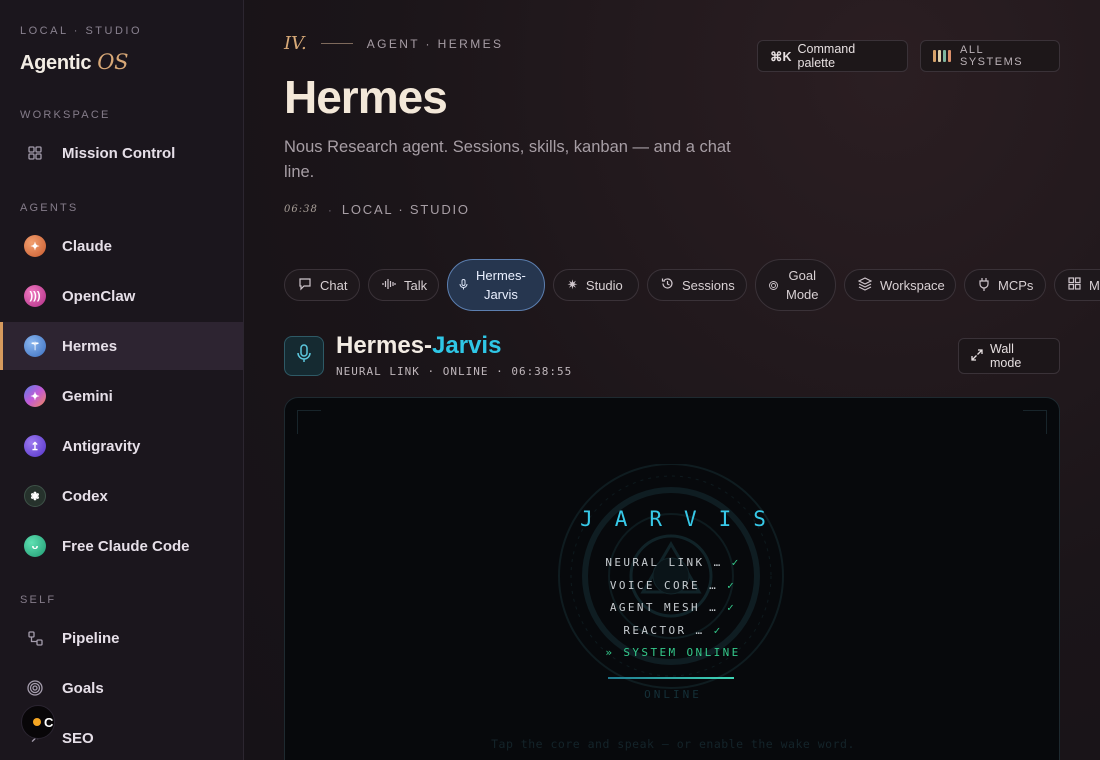 The image size is (1100, 760). Describe the element at coordinates (454, 371) in the screenshot. I see `neural-link-status: NEURAL LINK · ONLINE · 06:38:55` at that location.